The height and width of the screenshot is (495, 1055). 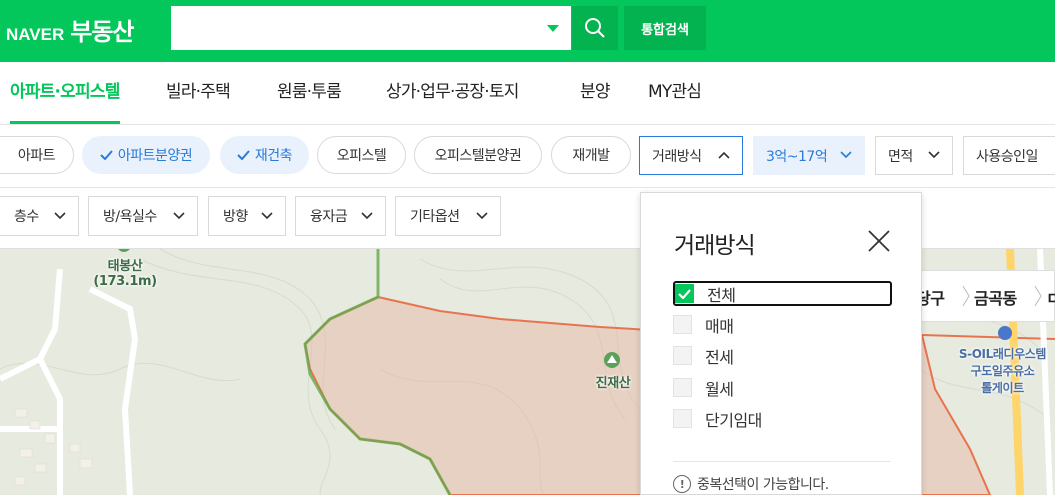 What do you see at coordinates (435, 217) in the screenshot?
I see `dropdown-label: 기타옵션` at bounding box center [435, 217].